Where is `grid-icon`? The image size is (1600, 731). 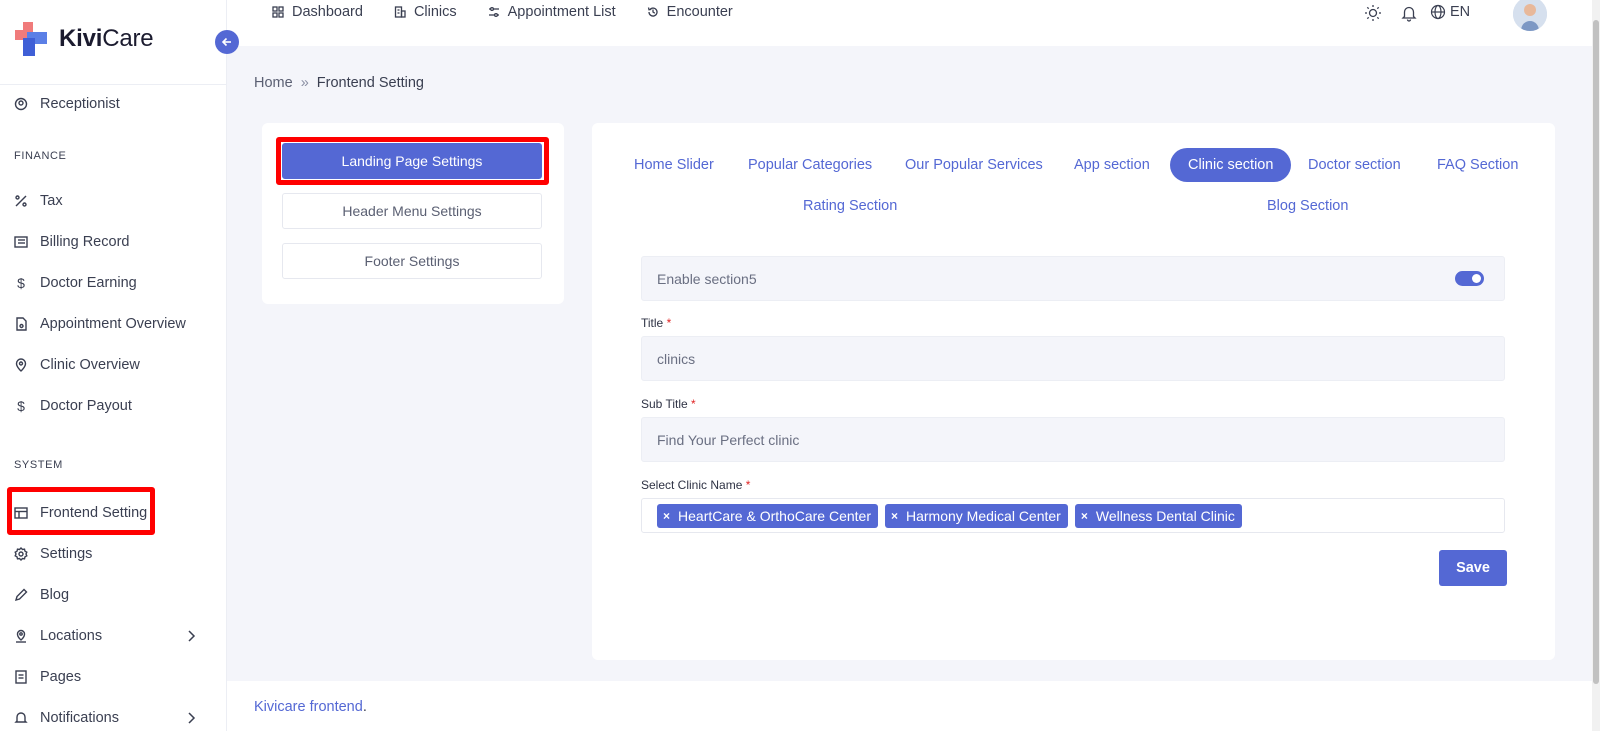 grid-icon is located at coordinates (278, 12).